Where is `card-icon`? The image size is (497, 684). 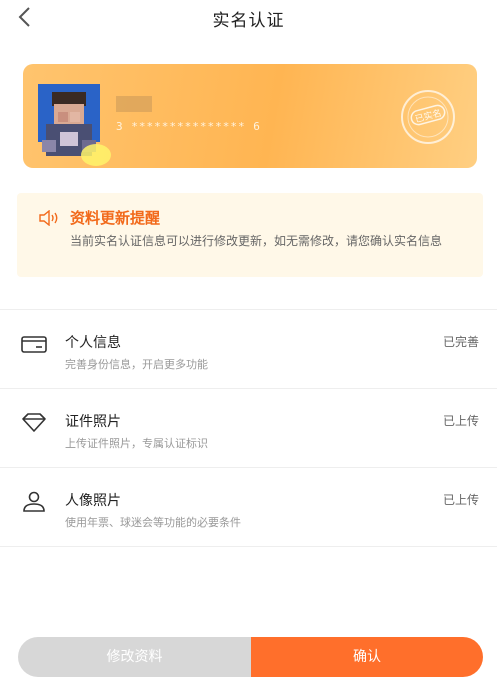 card-icon is located at coordinates (34, 344).